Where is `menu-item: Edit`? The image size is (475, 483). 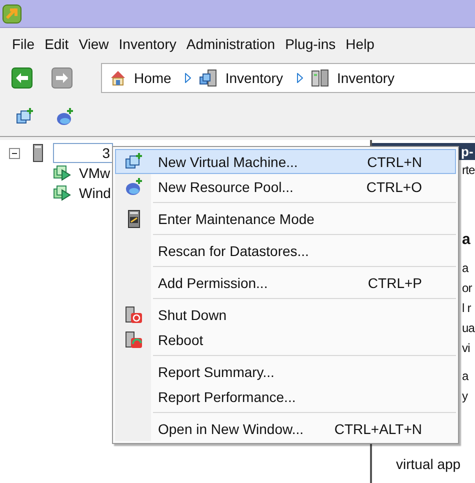
menu-item: Edit is located at coordinates (56, 44).